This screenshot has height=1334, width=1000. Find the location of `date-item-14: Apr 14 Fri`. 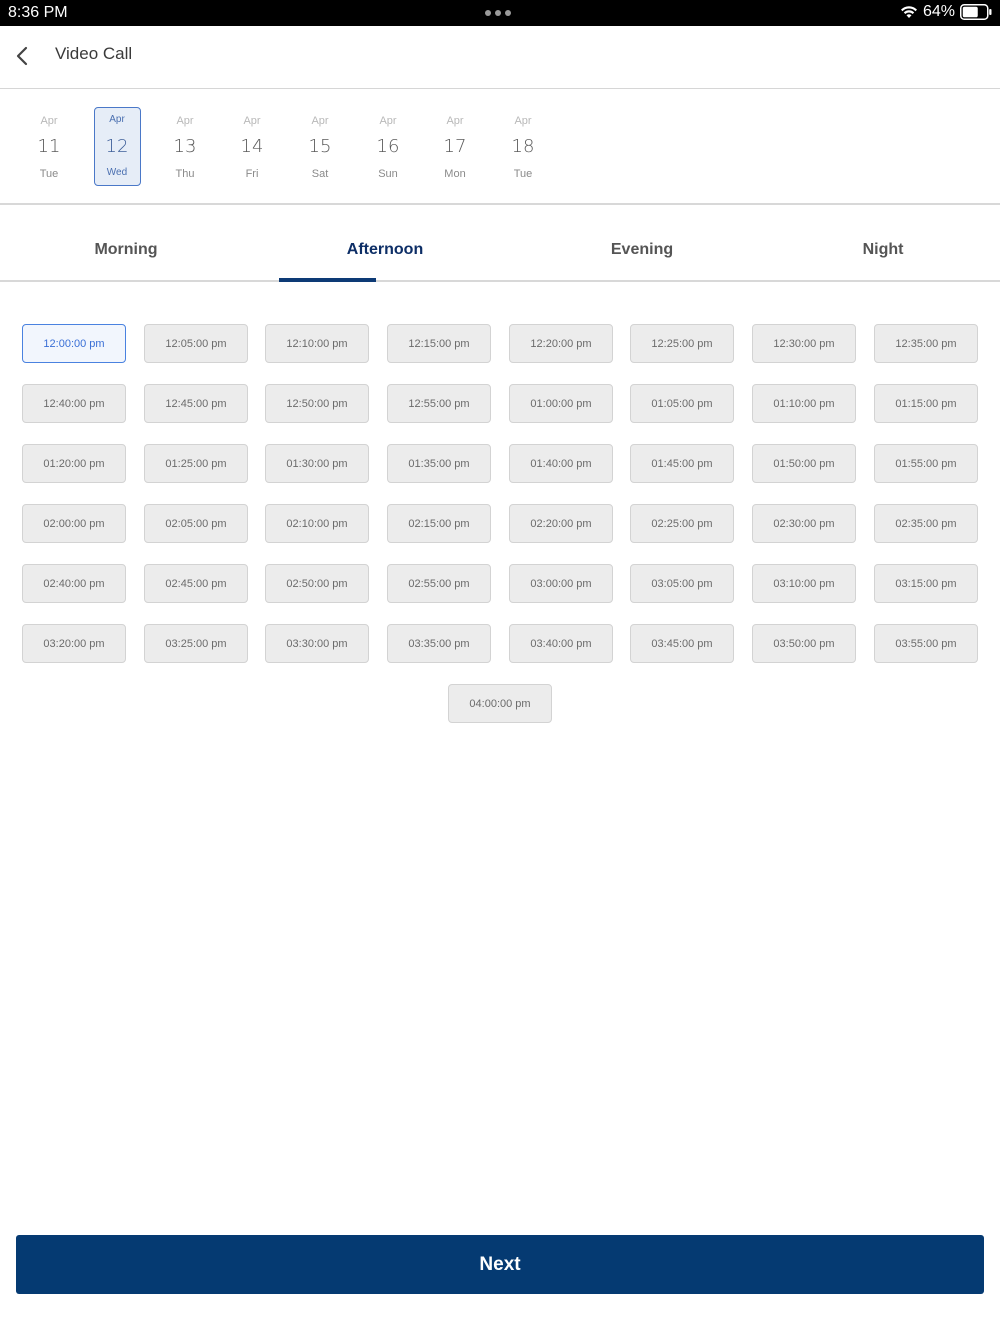

date-item-14: Apr 14 Fri is located at coordinates (252, 146).